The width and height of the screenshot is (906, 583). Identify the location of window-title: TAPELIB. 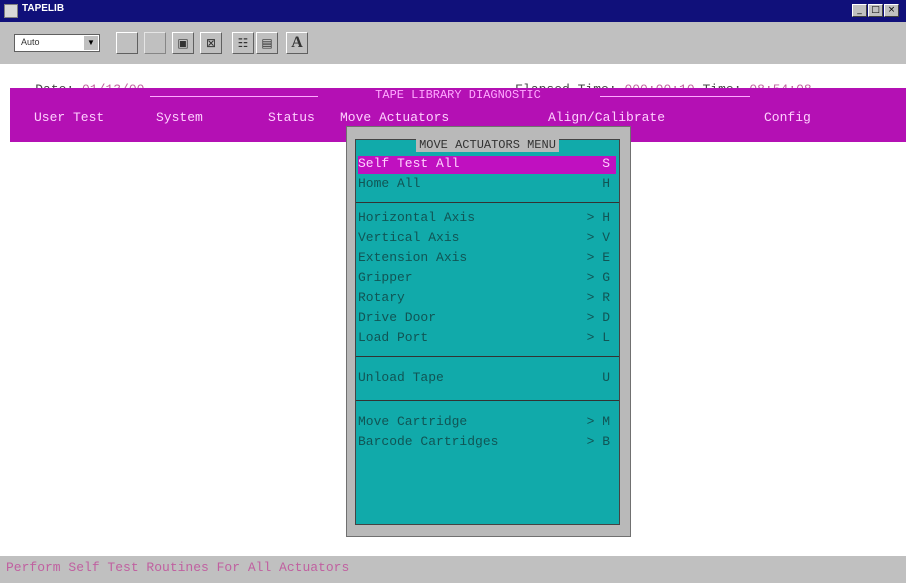
(43, 8).